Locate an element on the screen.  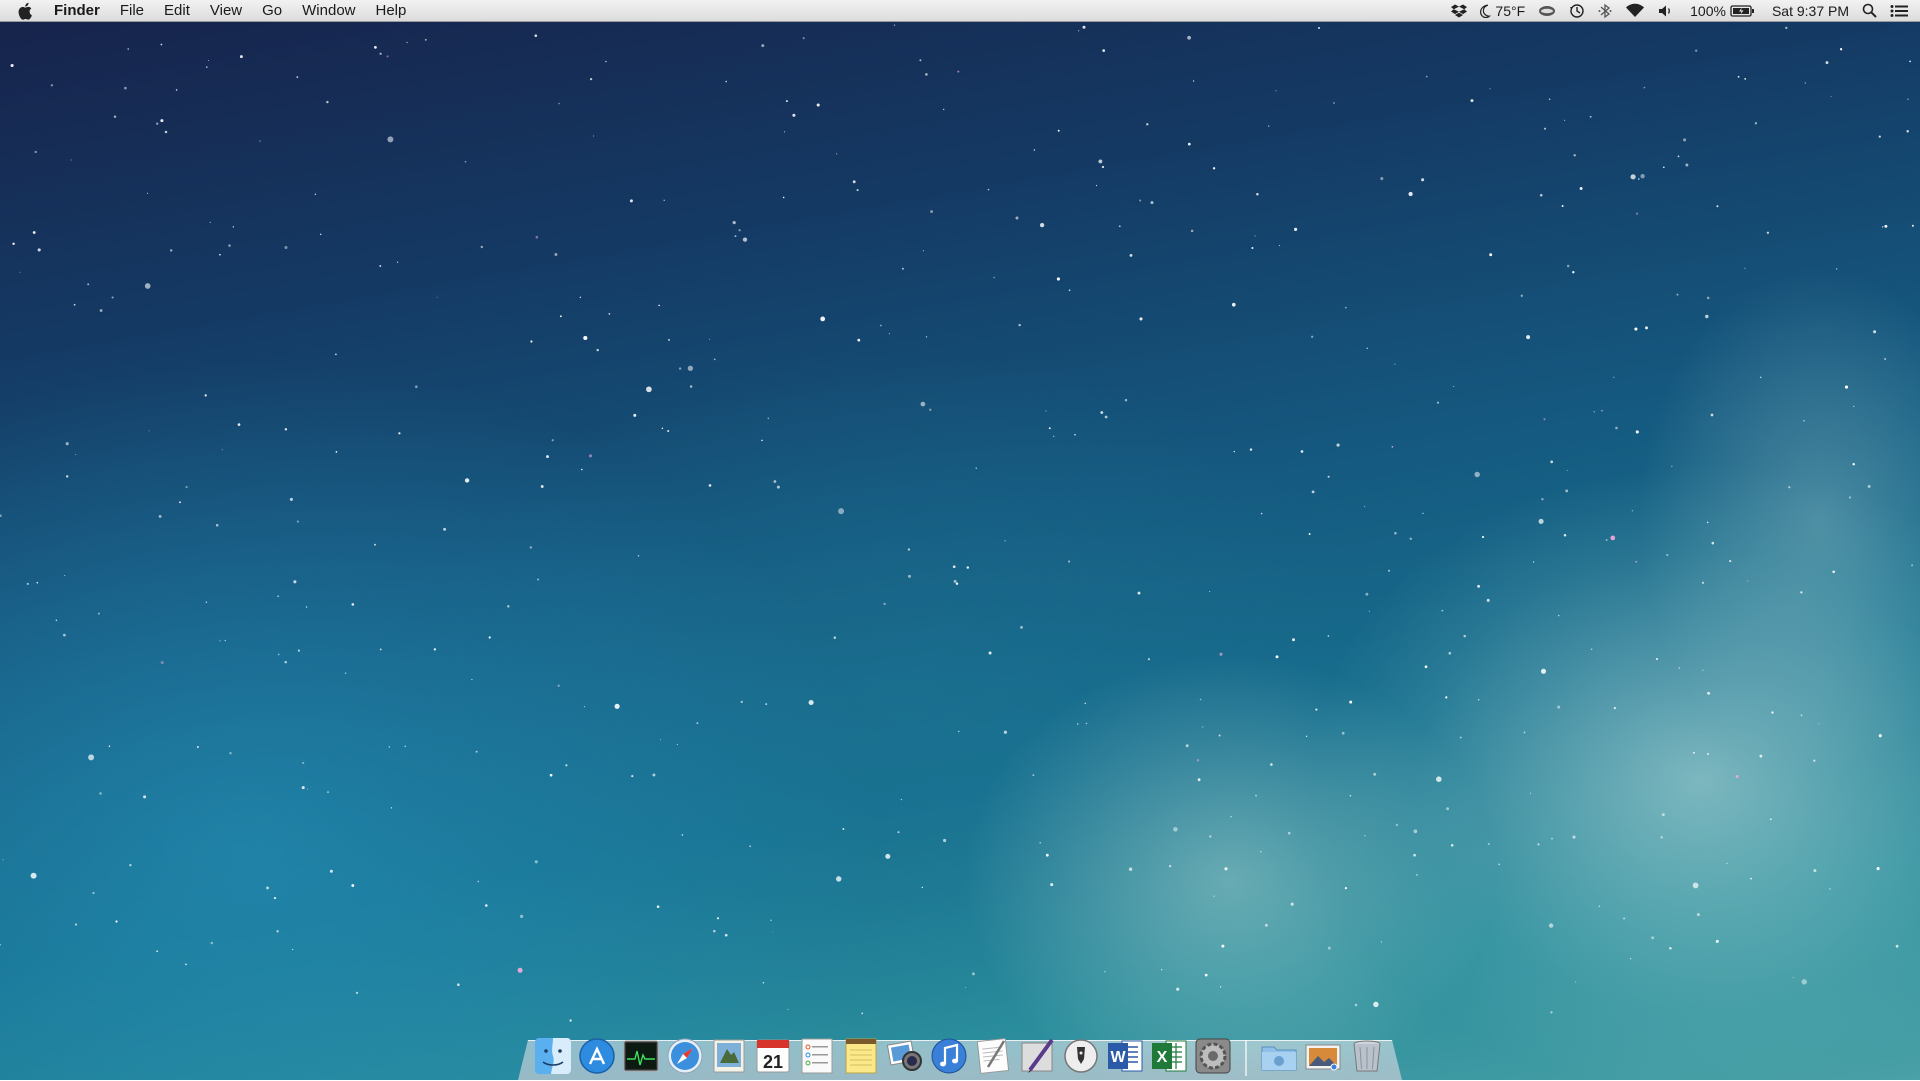
app-menu-finder: Finder is located at coordinates (77, 11).